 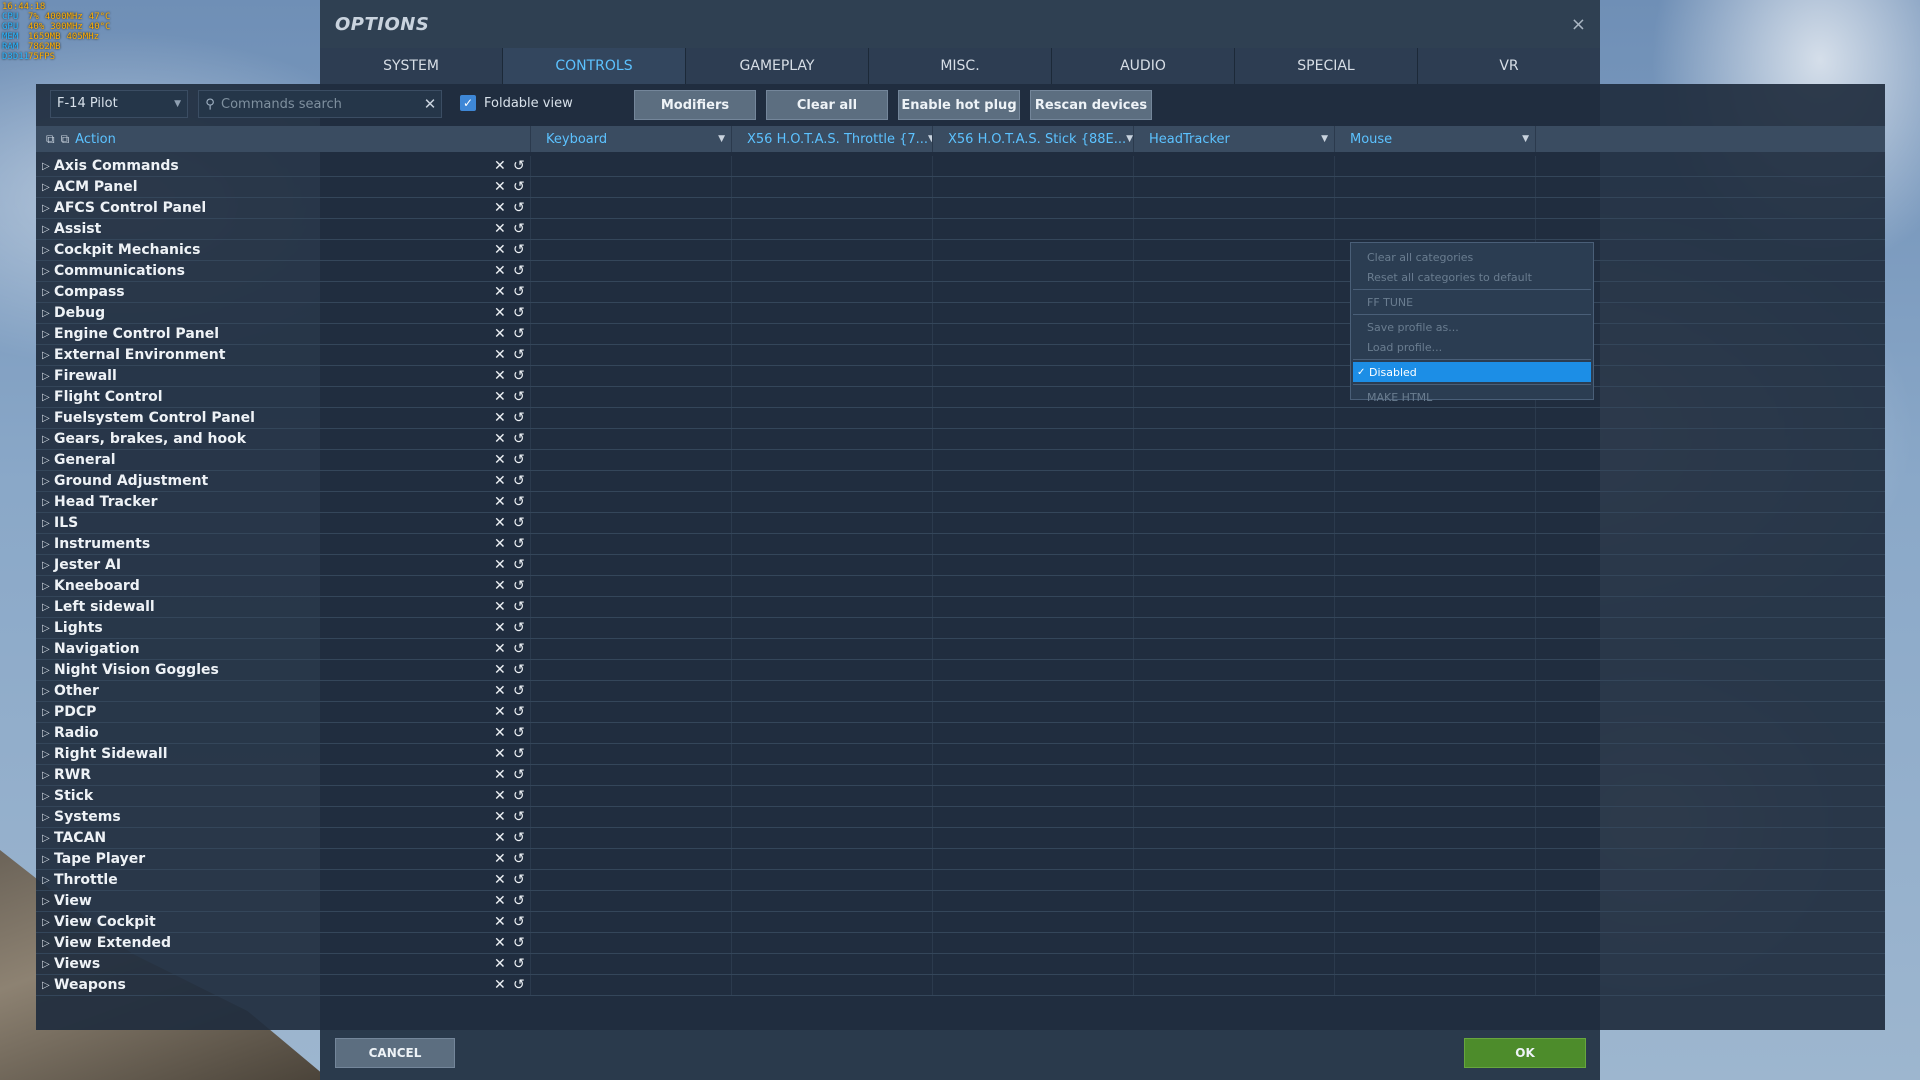 I want to click on category-row: ▷ Gears, brakes, and hook ✕ ↺, so click(x=960, y=439).